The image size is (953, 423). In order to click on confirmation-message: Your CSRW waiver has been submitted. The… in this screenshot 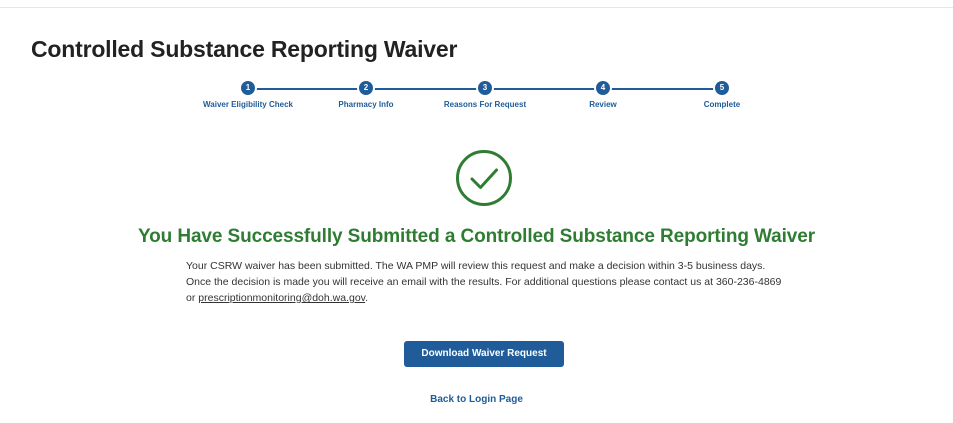, I will do `click(486, 282)`.